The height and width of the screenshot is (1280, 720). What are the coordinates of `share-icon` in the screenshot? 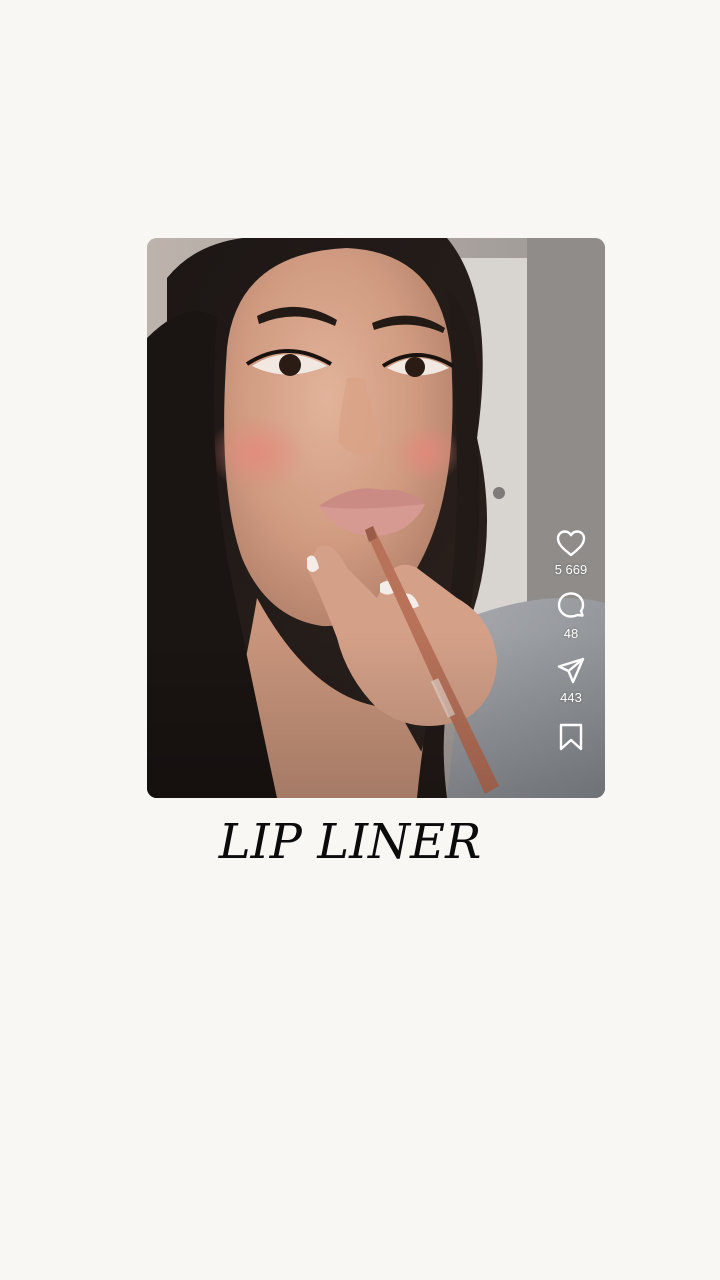 It's located at (571, 670).